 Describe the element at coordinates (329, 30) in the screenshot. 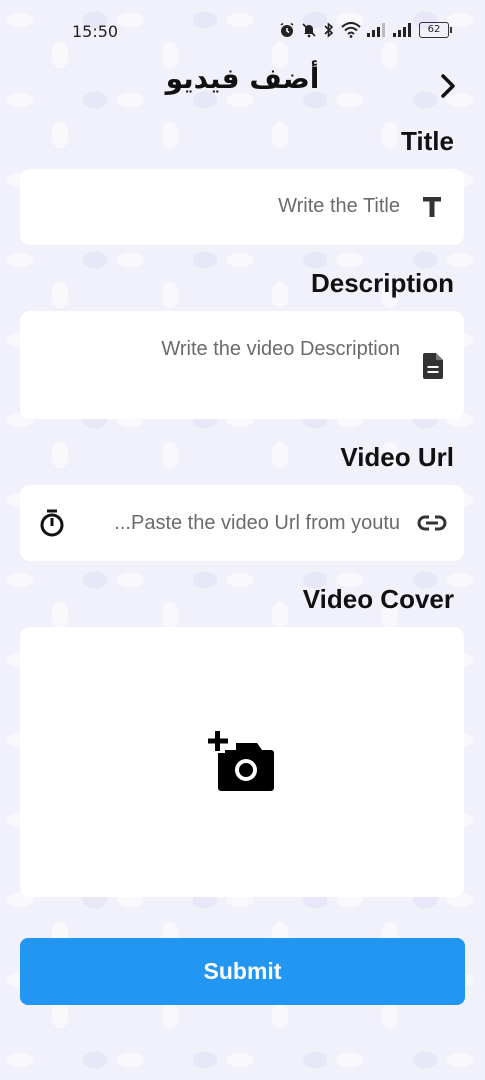

I see `bluetooth-icon` at that location.